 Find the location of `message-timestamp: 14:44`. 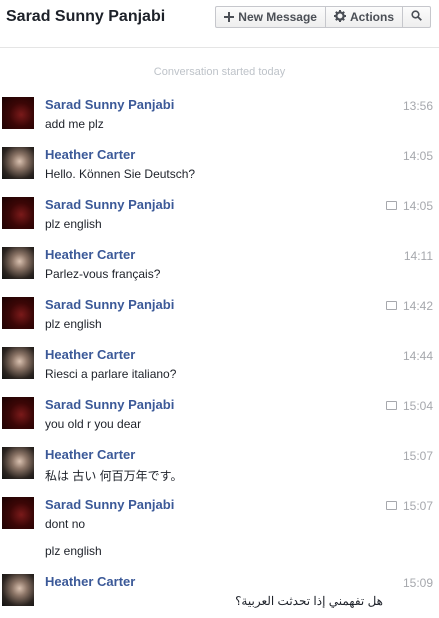

message-timestamp: 14:44 is located at coordinates (417, 356).